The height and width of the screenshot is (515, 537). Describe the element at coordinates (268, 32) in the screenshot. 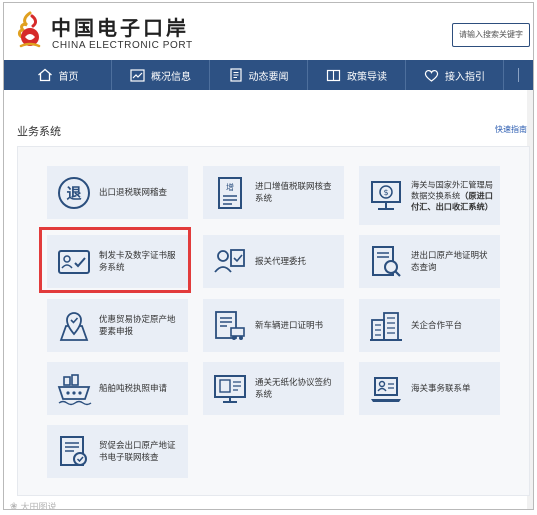

I see `site-header: 中国电子口岸 CHINA ELECTRONIC PORT 请输入搜索关键字` at that location.